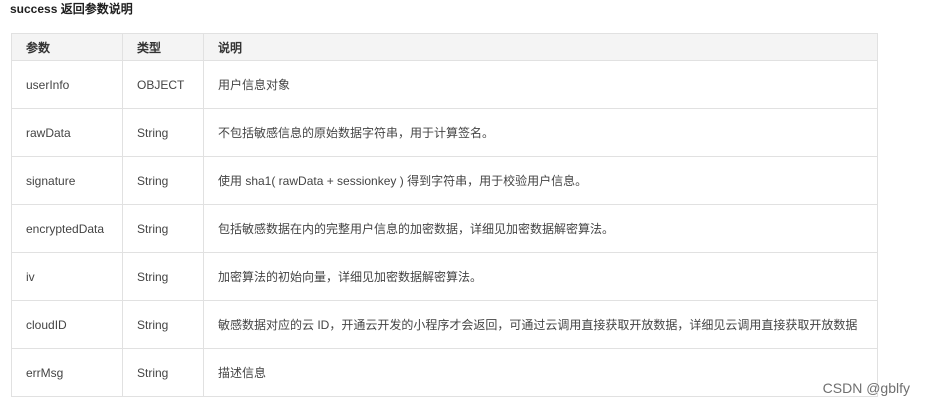 The image size is (926, 406). I want to click on table-row: errMsg String 描述信息, so click(444, 372).